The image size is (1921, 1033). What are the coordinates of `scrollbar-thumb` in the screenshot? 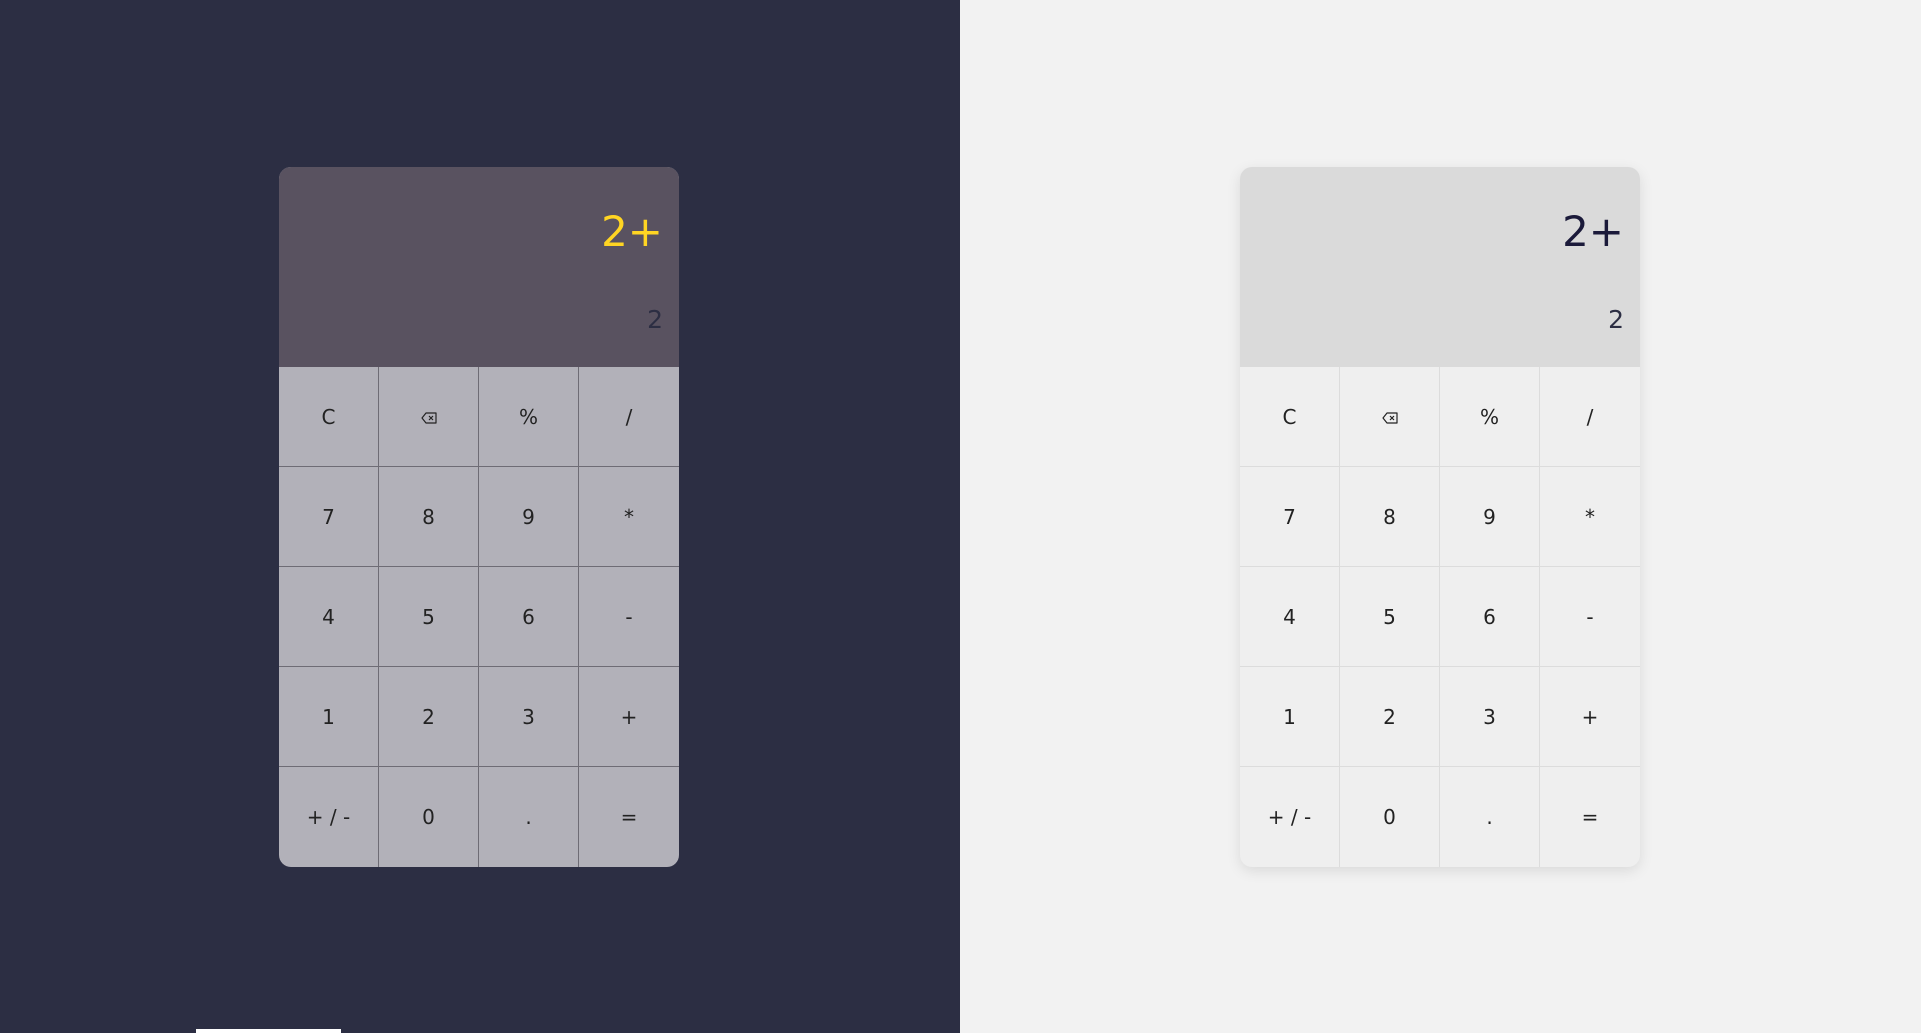 It's located at (268, 1031).